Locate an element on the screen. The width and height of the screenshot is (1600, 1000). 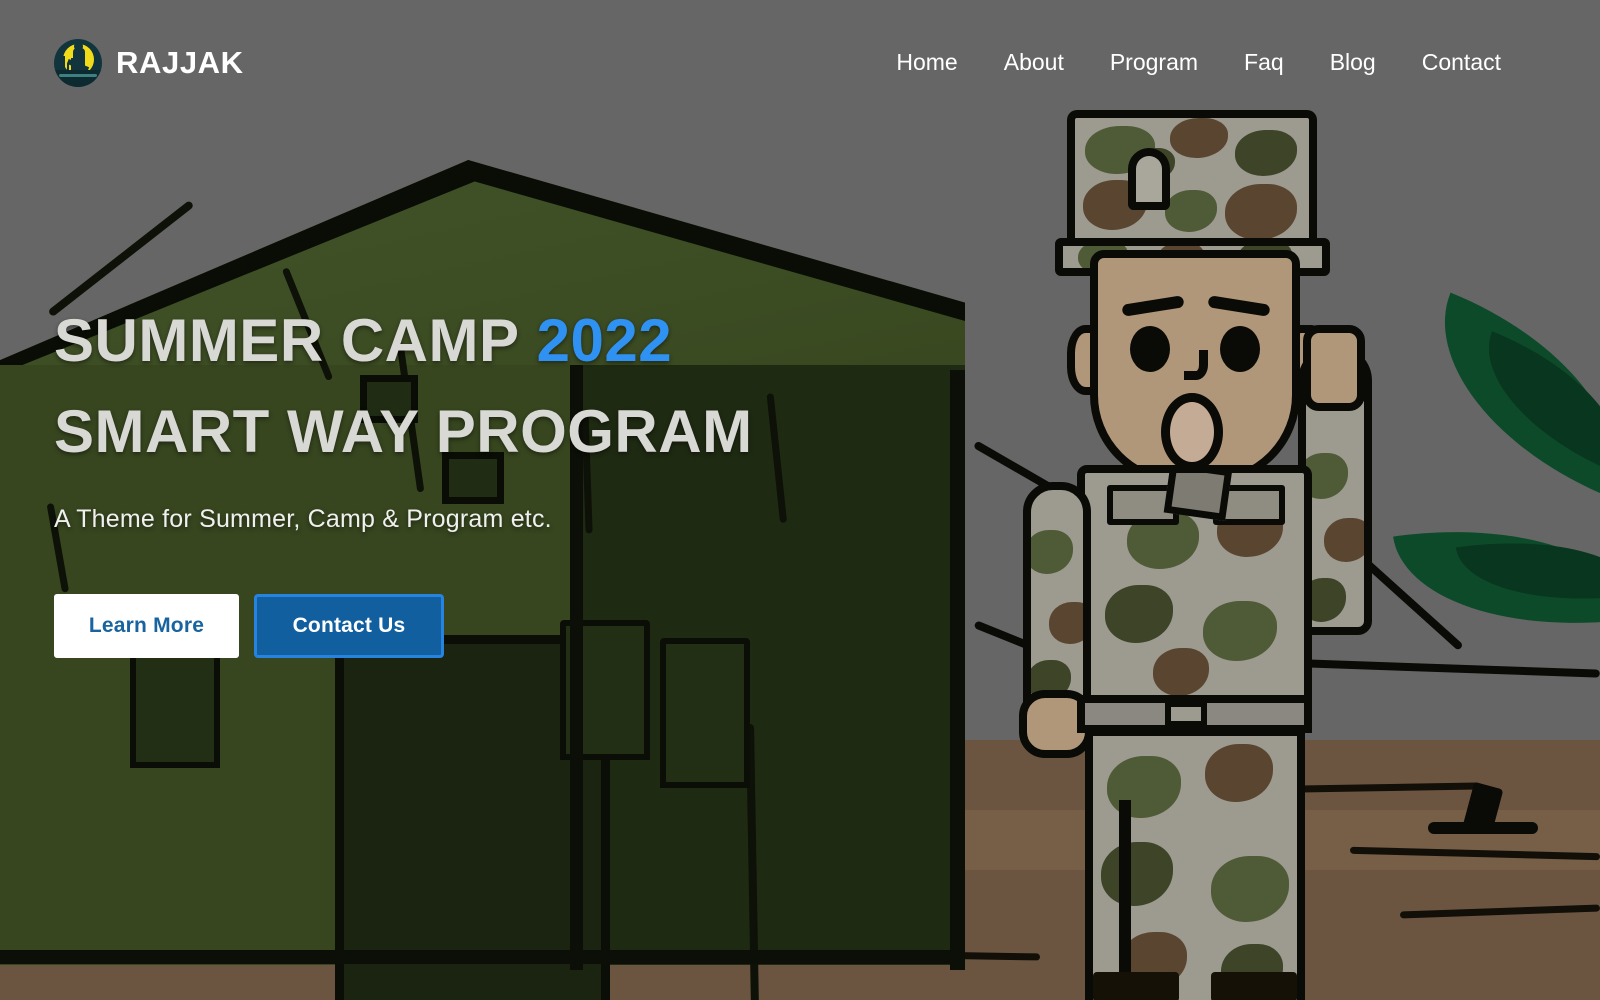
soldier-head is located at coordinates (1195, 367).